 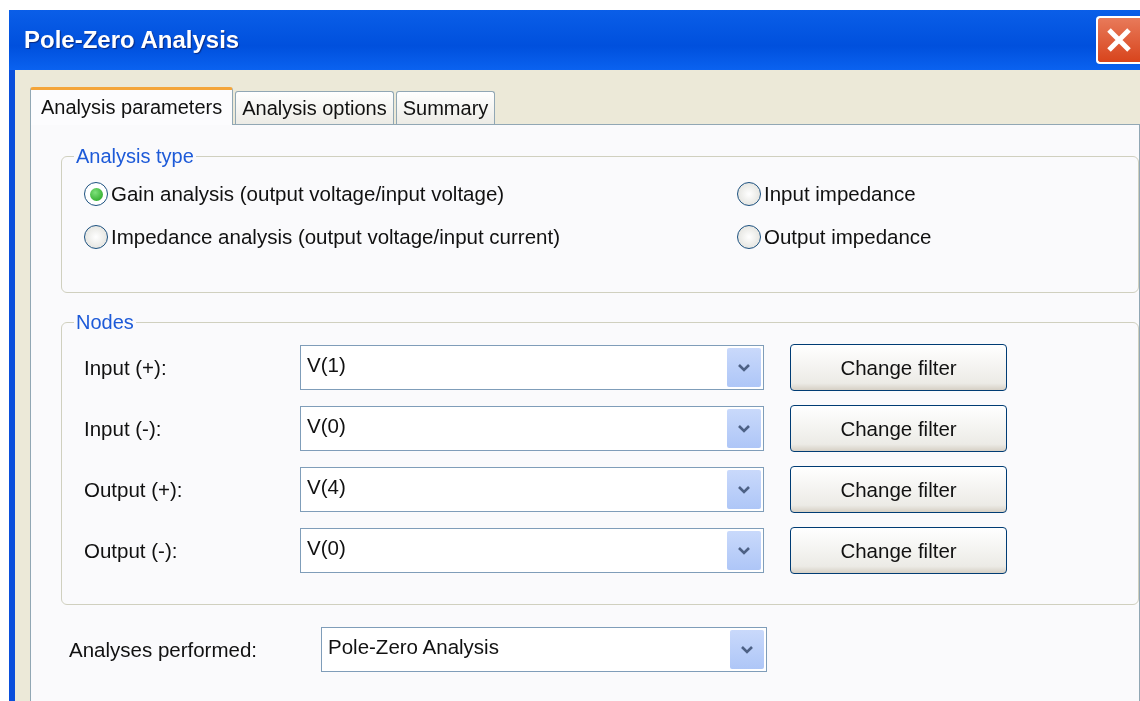 What do you see at coordinates (840, 194) in the screenshot?
I see `radio-label: Input impedance` at bounding box center [840, 194].